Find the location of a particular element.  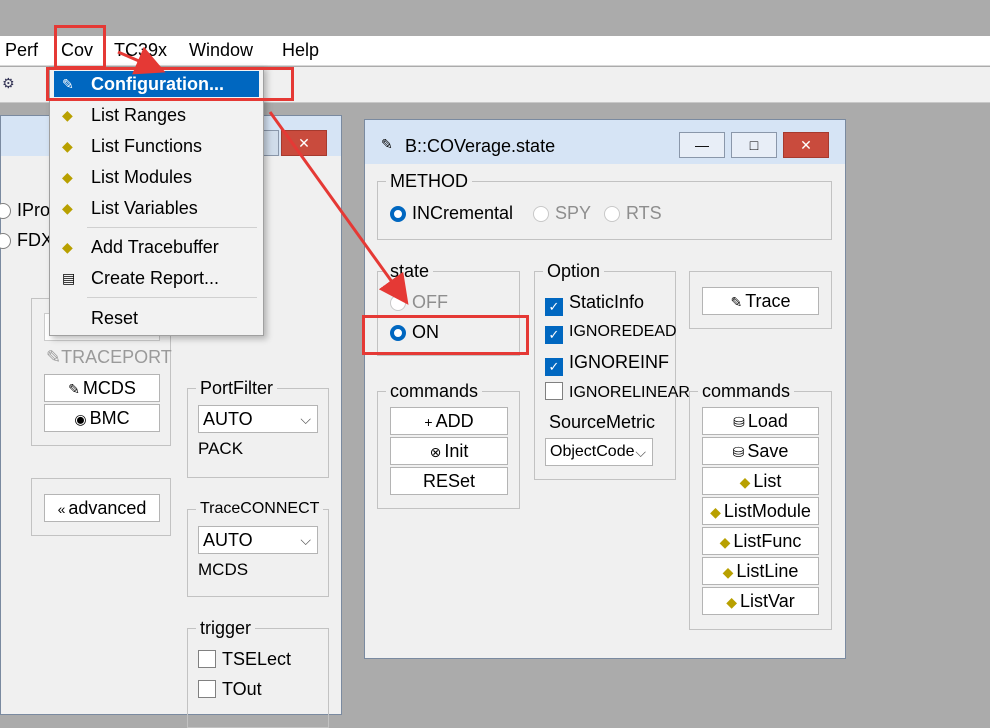

portfilter-select: AUTO ⌵ is located at coordinates (258, 419).